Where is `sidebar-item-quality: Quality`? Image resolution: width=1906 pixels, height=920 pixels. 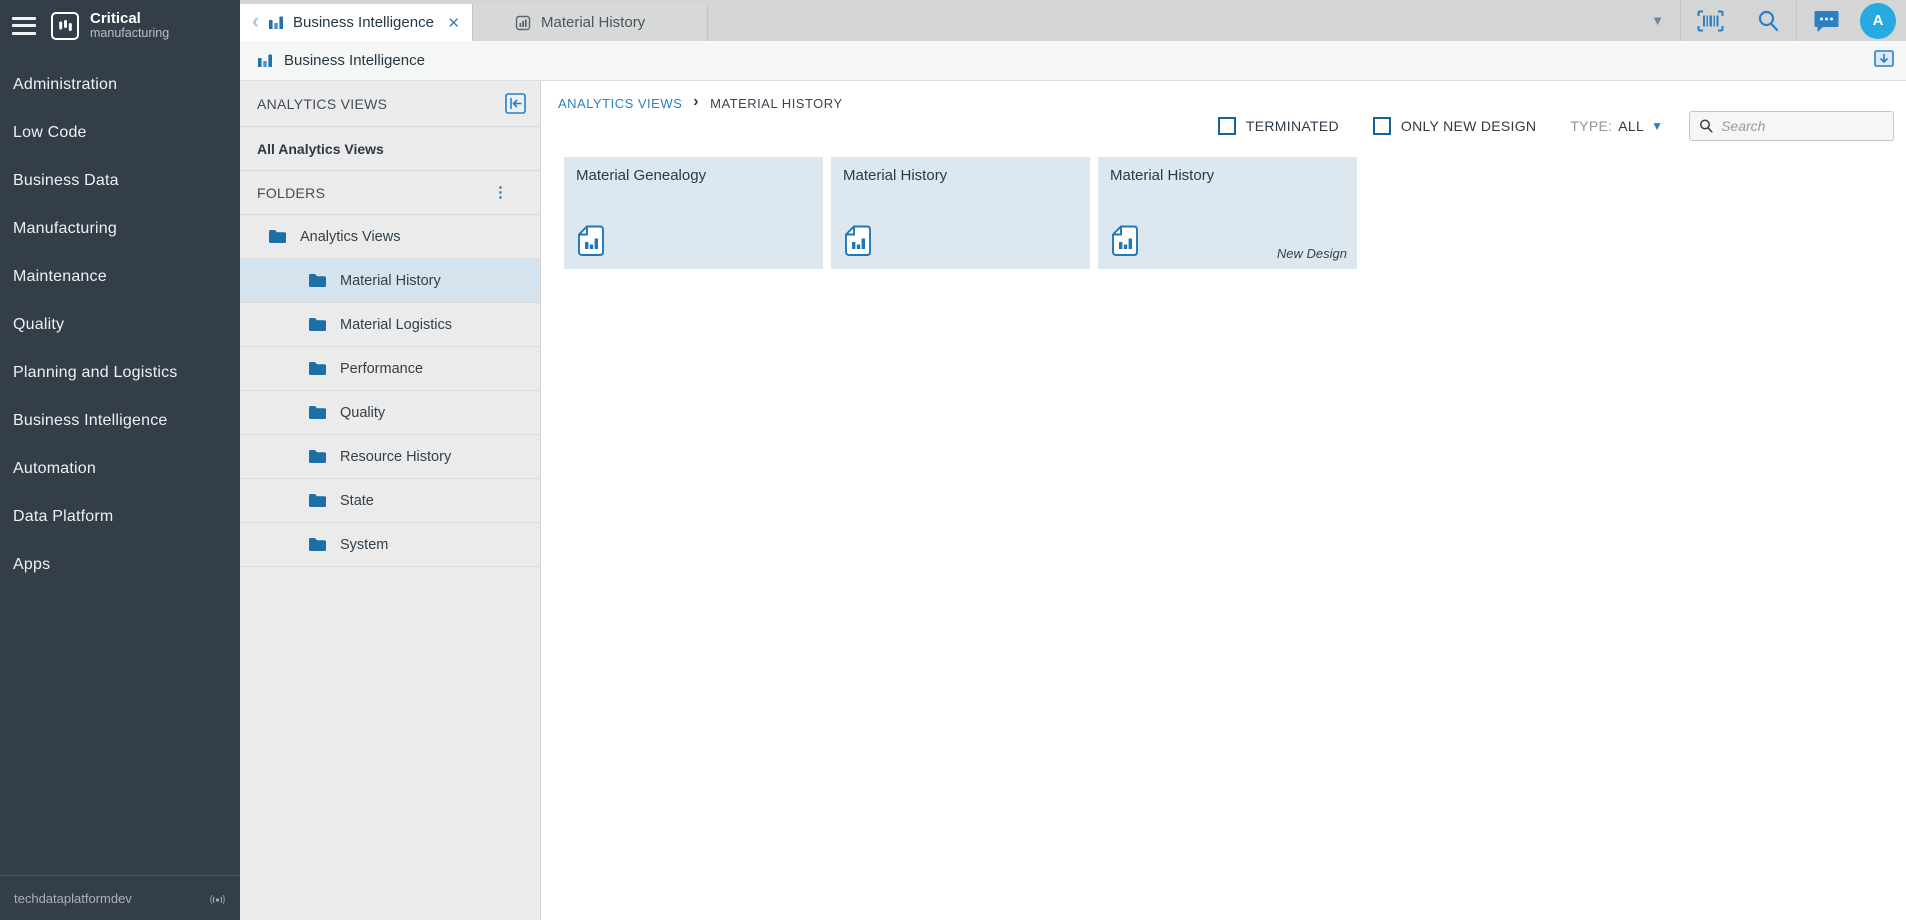 sidebar-item-quality: Quality is located at coordinates (120, 325).